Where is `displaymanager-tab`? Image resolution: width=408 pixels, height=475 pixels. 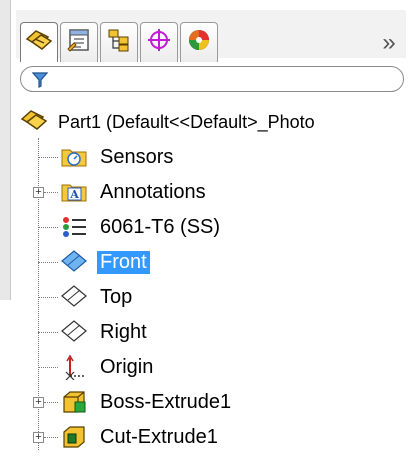
displaymanager-tab is located at coordinates (199, 42).